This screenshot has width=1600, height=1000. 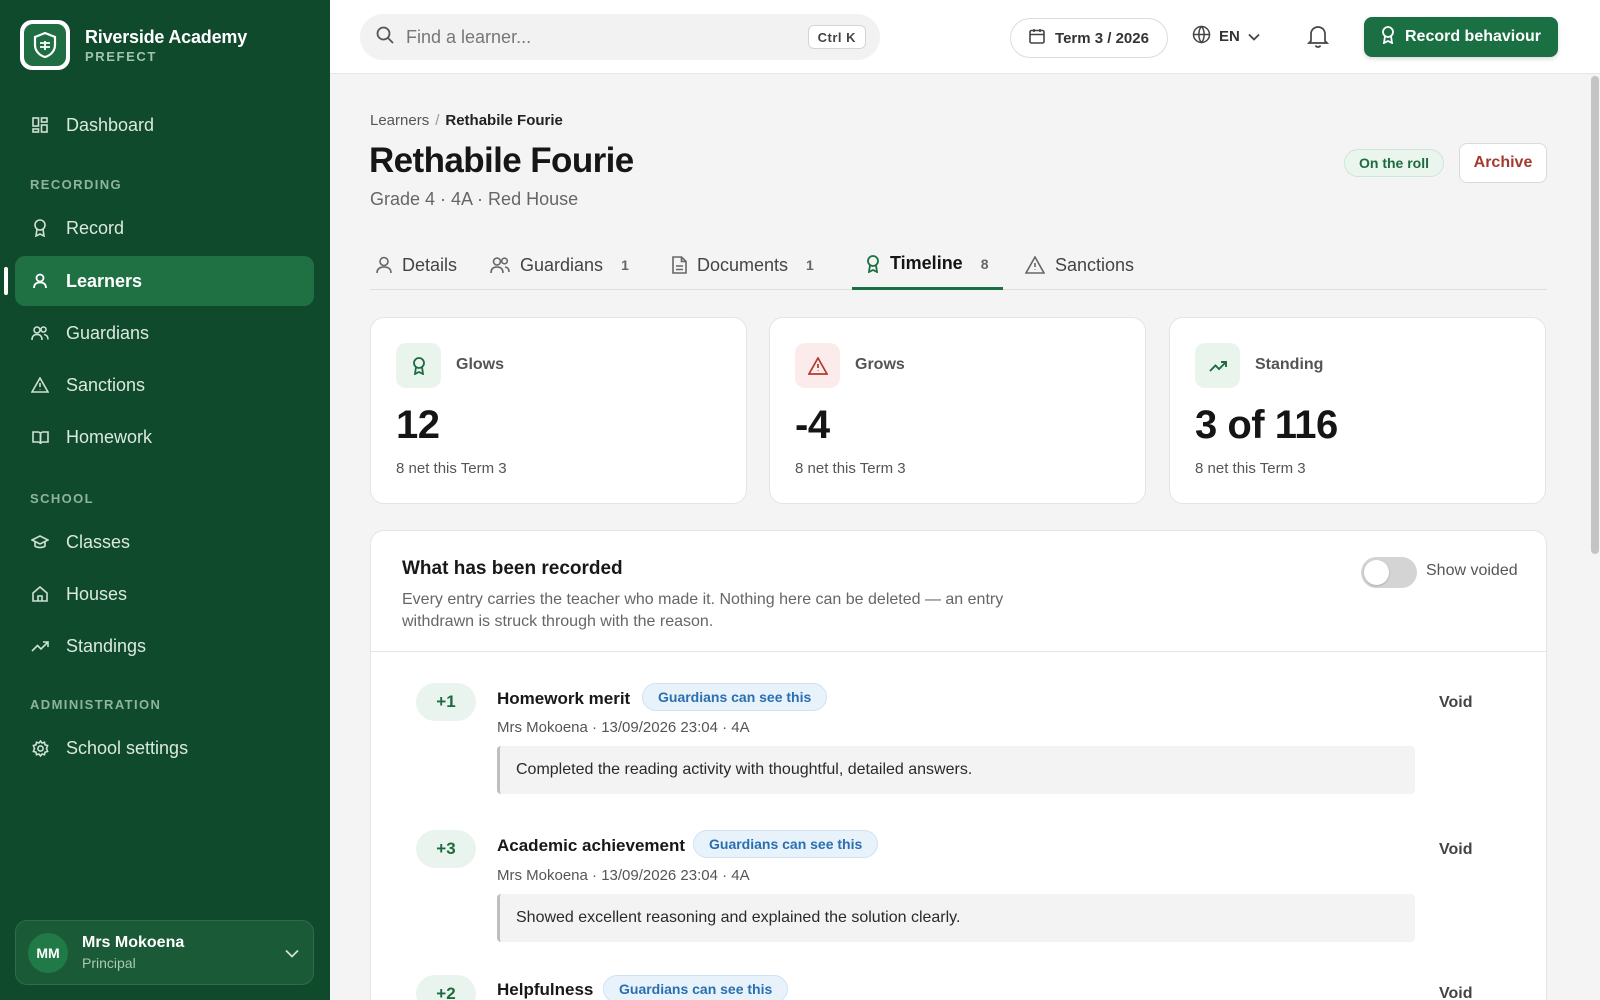 I want to click on tab-label: Documents, so click(x=743, y=264).